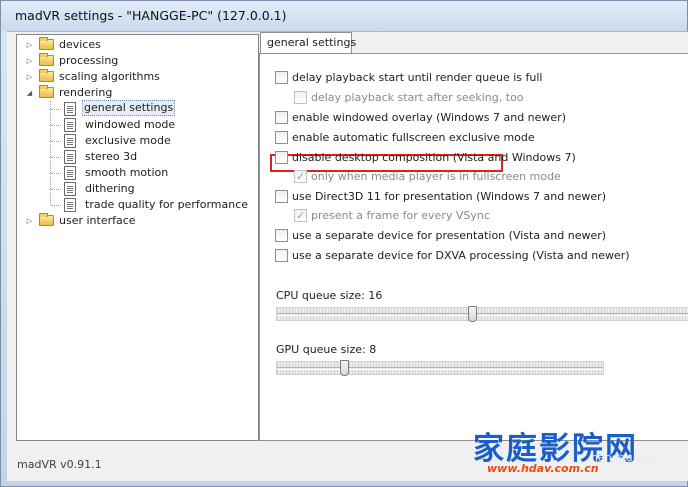 The height and width of the screenshot is (487, 688). What do you see at coordinates (59, 464) in the screenshot?
I see `version-label: madVR v0.91.1` at bounding box center [59, 464].